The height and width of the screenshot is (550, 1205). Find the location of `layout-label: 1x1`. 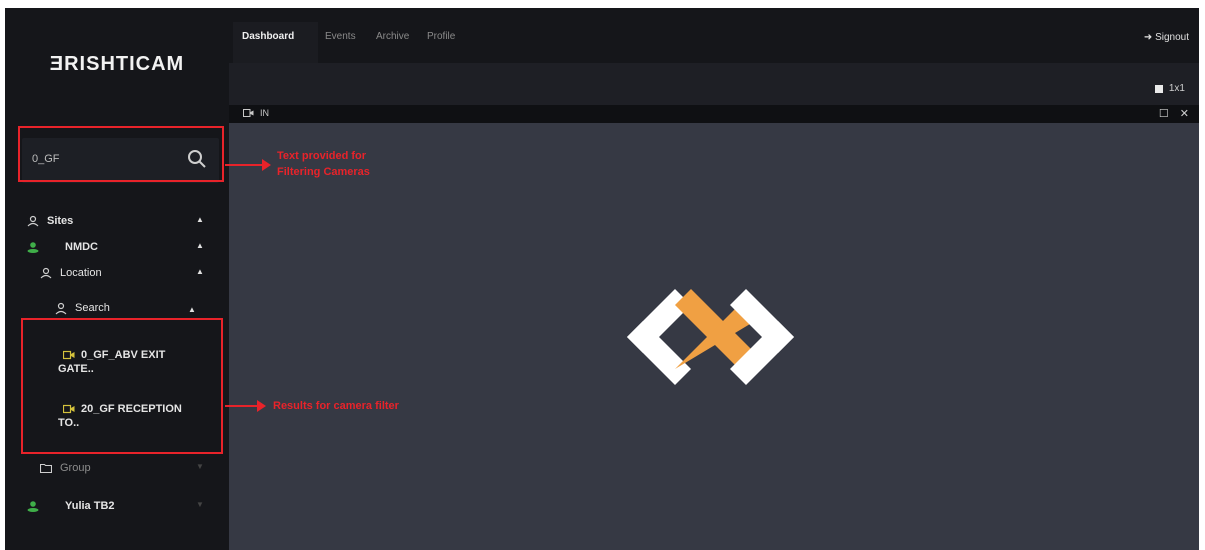

layout-label: 1x1 is located at coordinates (1176, 88).